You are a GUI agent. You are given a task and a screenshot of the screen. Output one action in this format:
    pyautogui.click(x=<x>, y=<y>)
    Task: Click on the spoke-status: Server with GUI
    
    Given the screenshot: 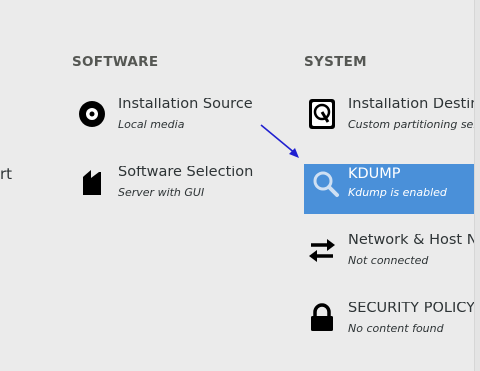 What is the action you would take?
    pyautogui.click(x=161, y=192)
    